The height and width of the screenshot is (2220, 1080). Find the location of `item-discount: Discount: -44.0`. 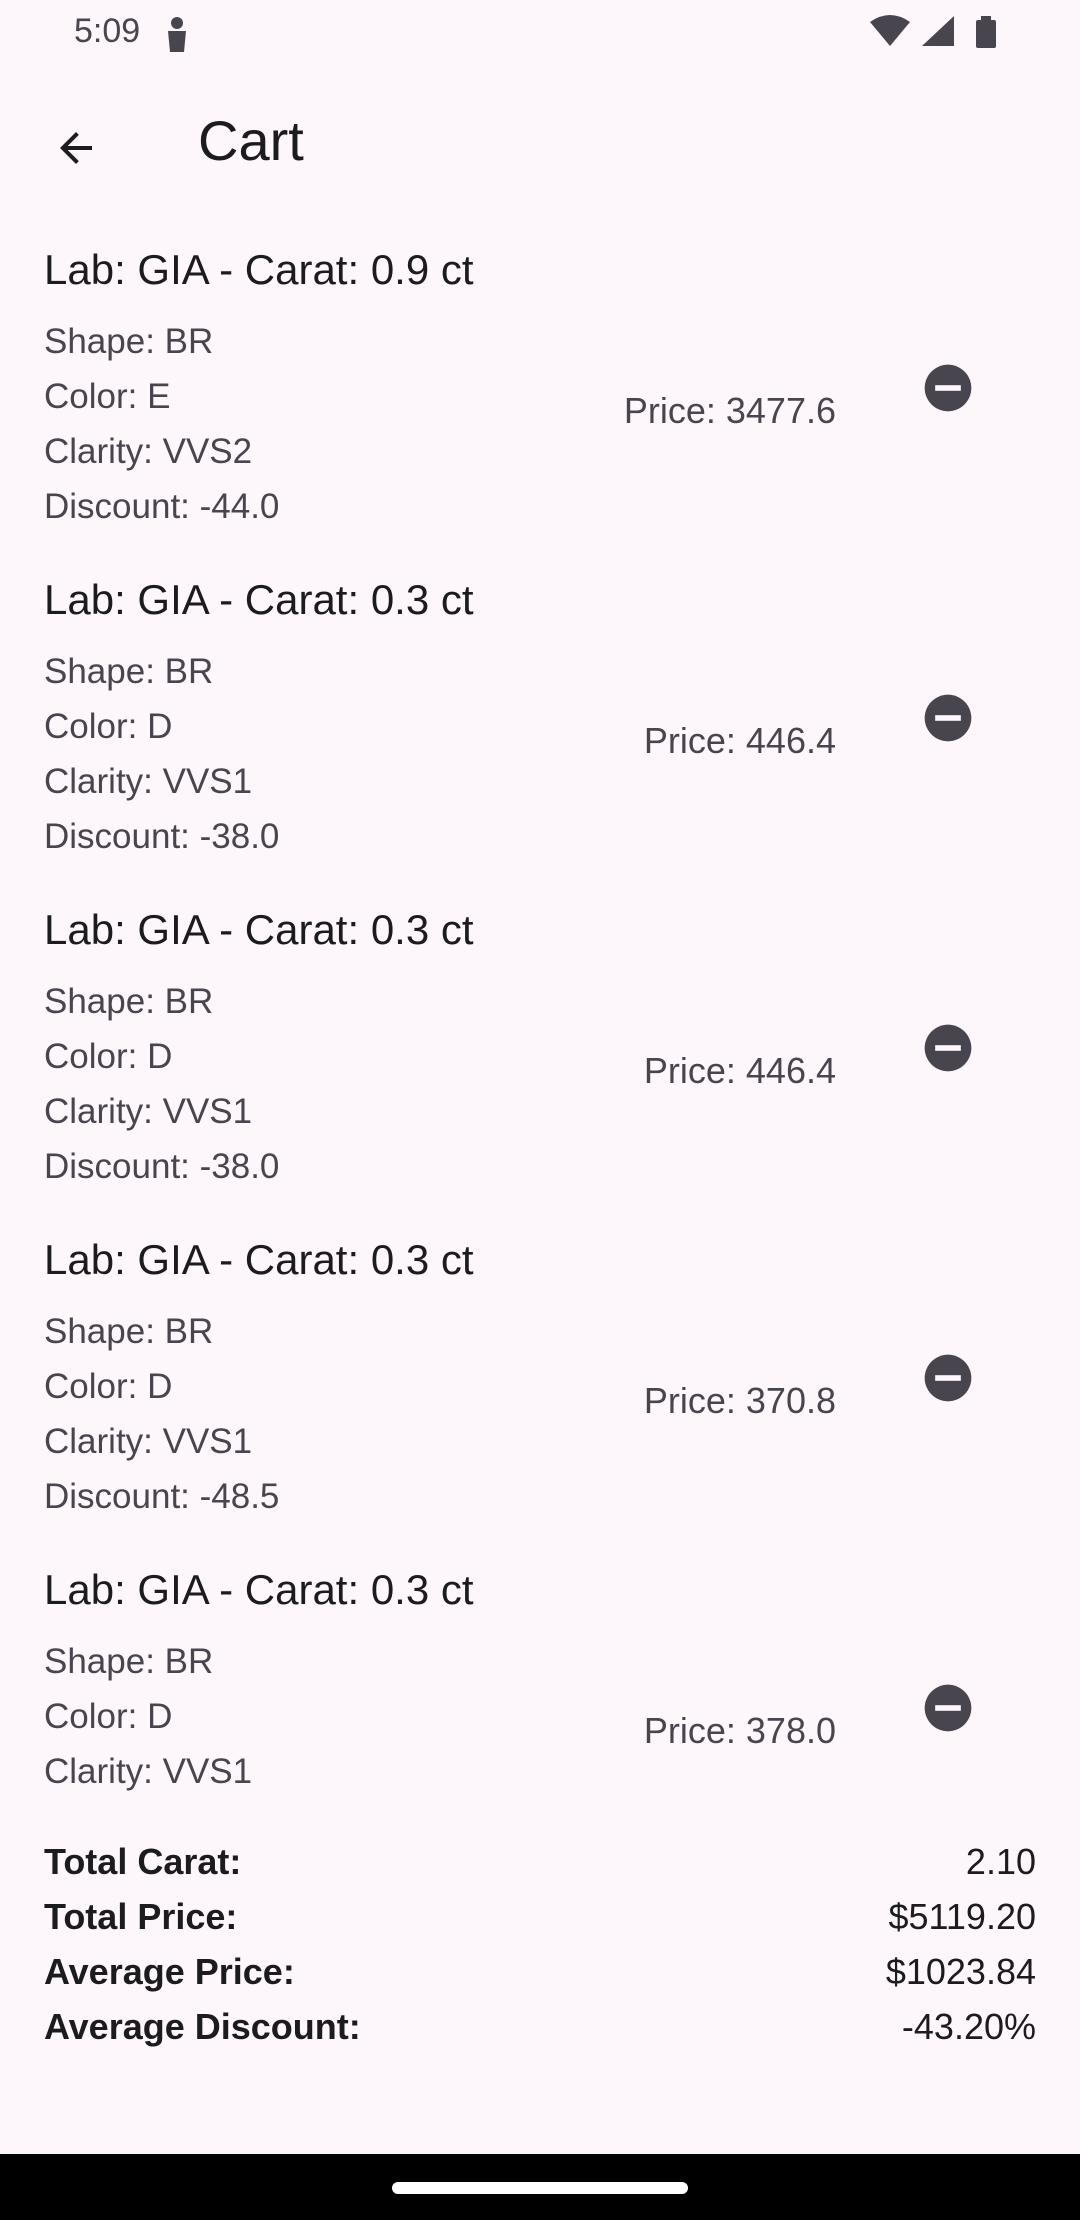

item-discount: Discount: -44.0 is located at coordinates (162, 506).